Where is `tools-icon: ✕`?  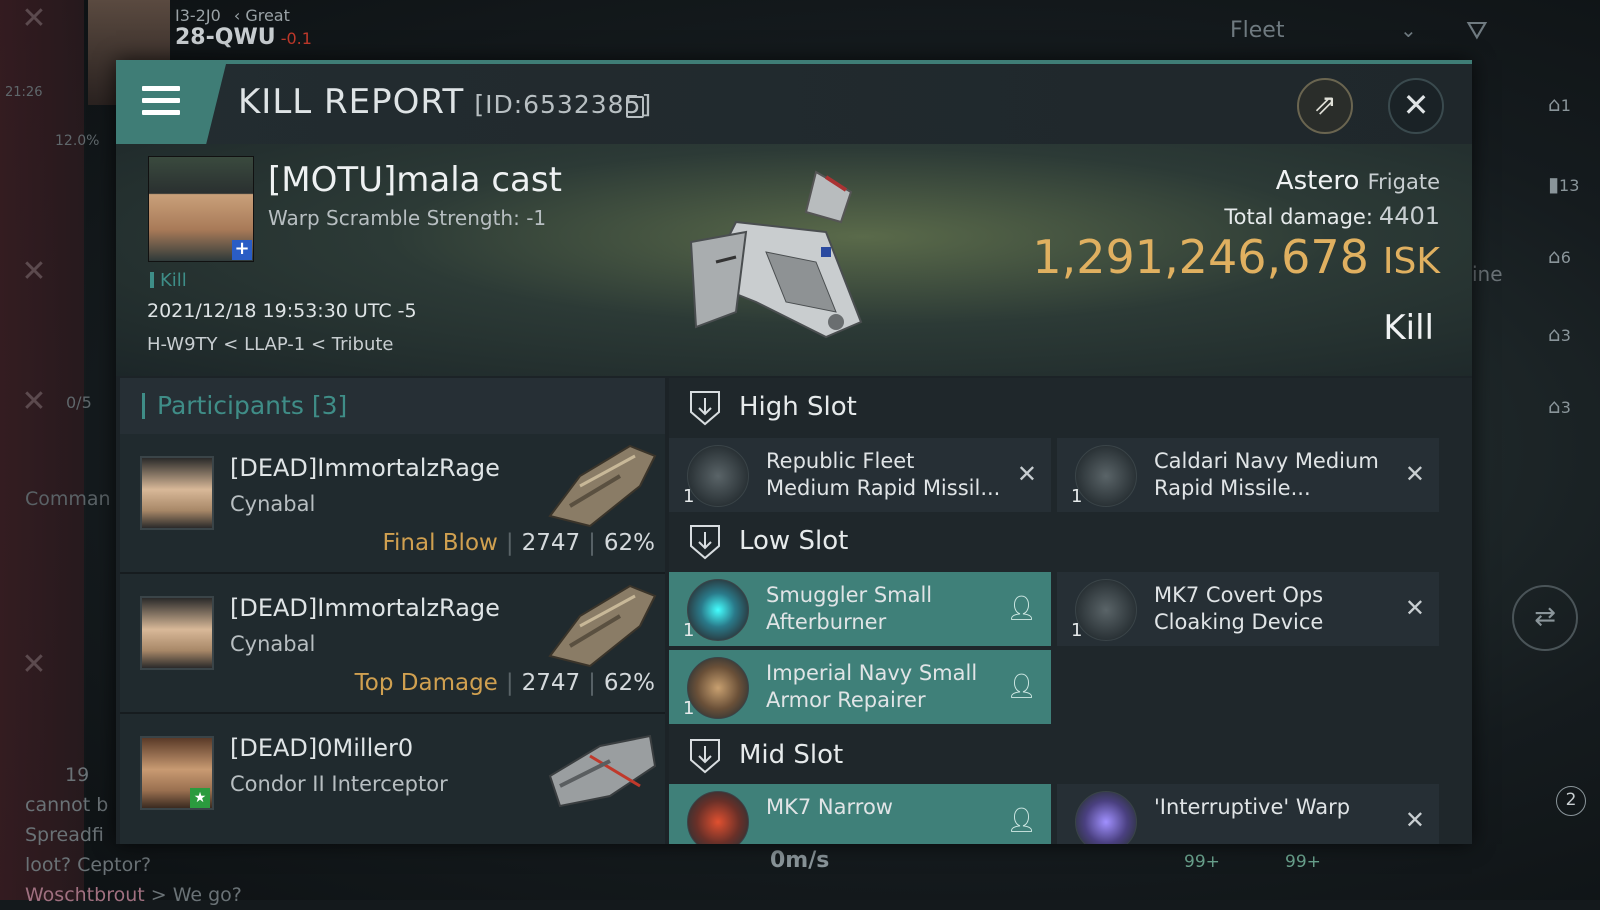
tools-icon: ✕ is located at coordinates (34, 272).